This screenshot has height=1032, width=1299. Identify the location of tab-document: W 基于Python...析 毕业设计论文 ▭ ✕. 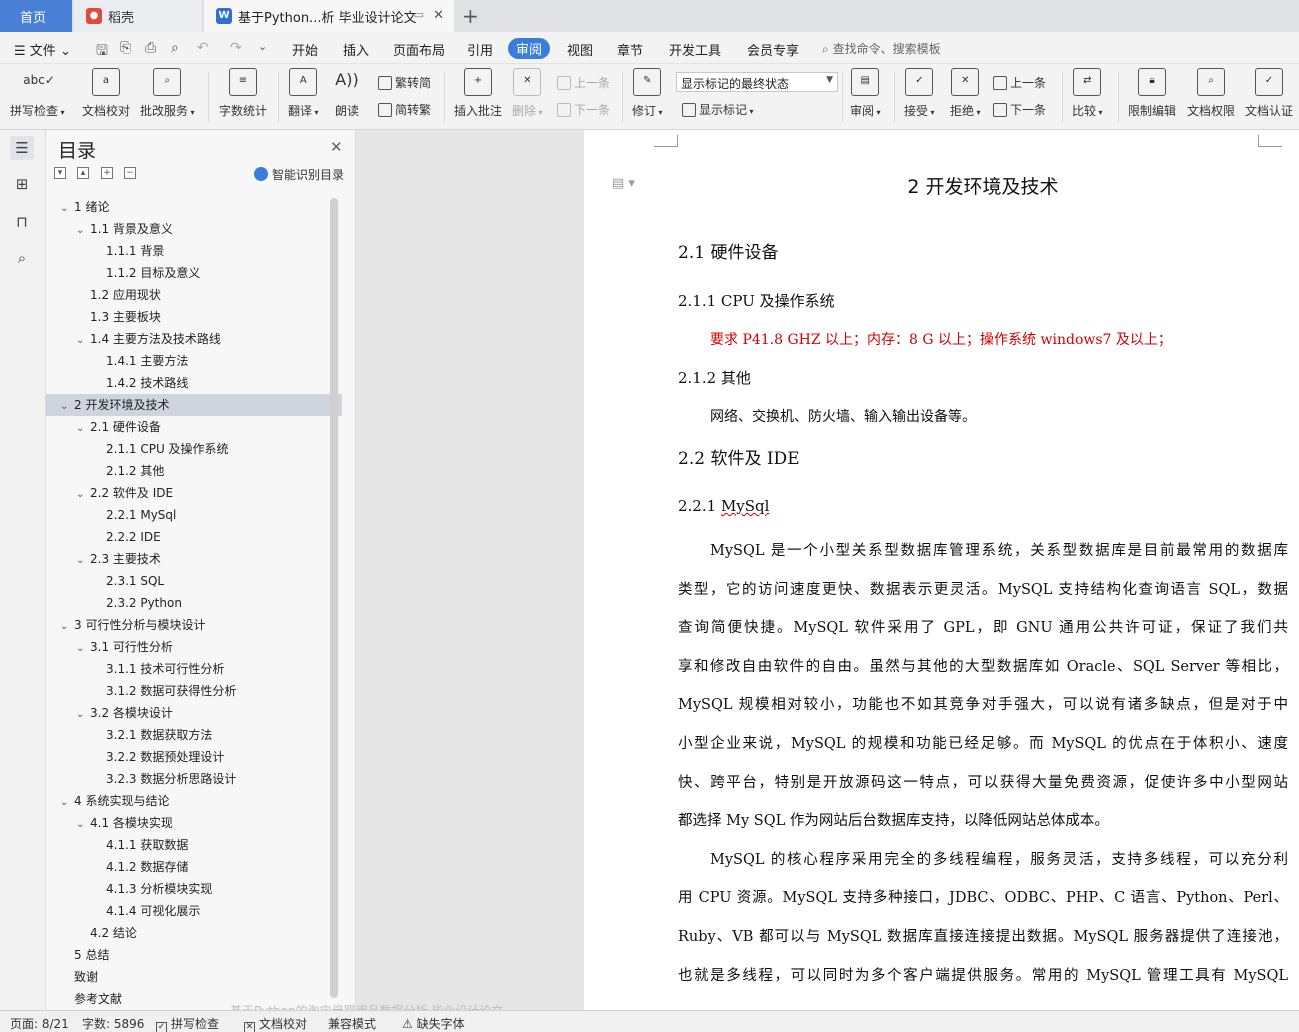
(329, 16).